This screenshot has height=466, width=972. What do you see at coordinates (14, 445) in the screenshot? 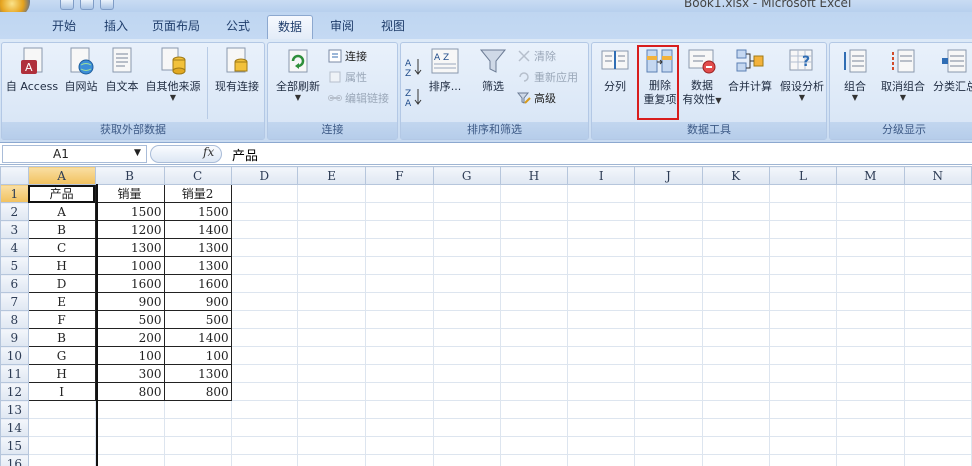
I see `row-header: 15` at bounding box center [14, 445].